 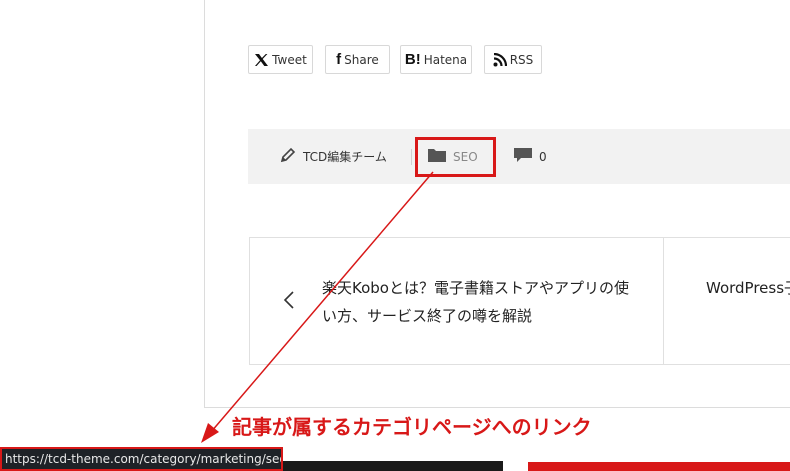 I want to click on content-left-border, so click(x=204, y=204).